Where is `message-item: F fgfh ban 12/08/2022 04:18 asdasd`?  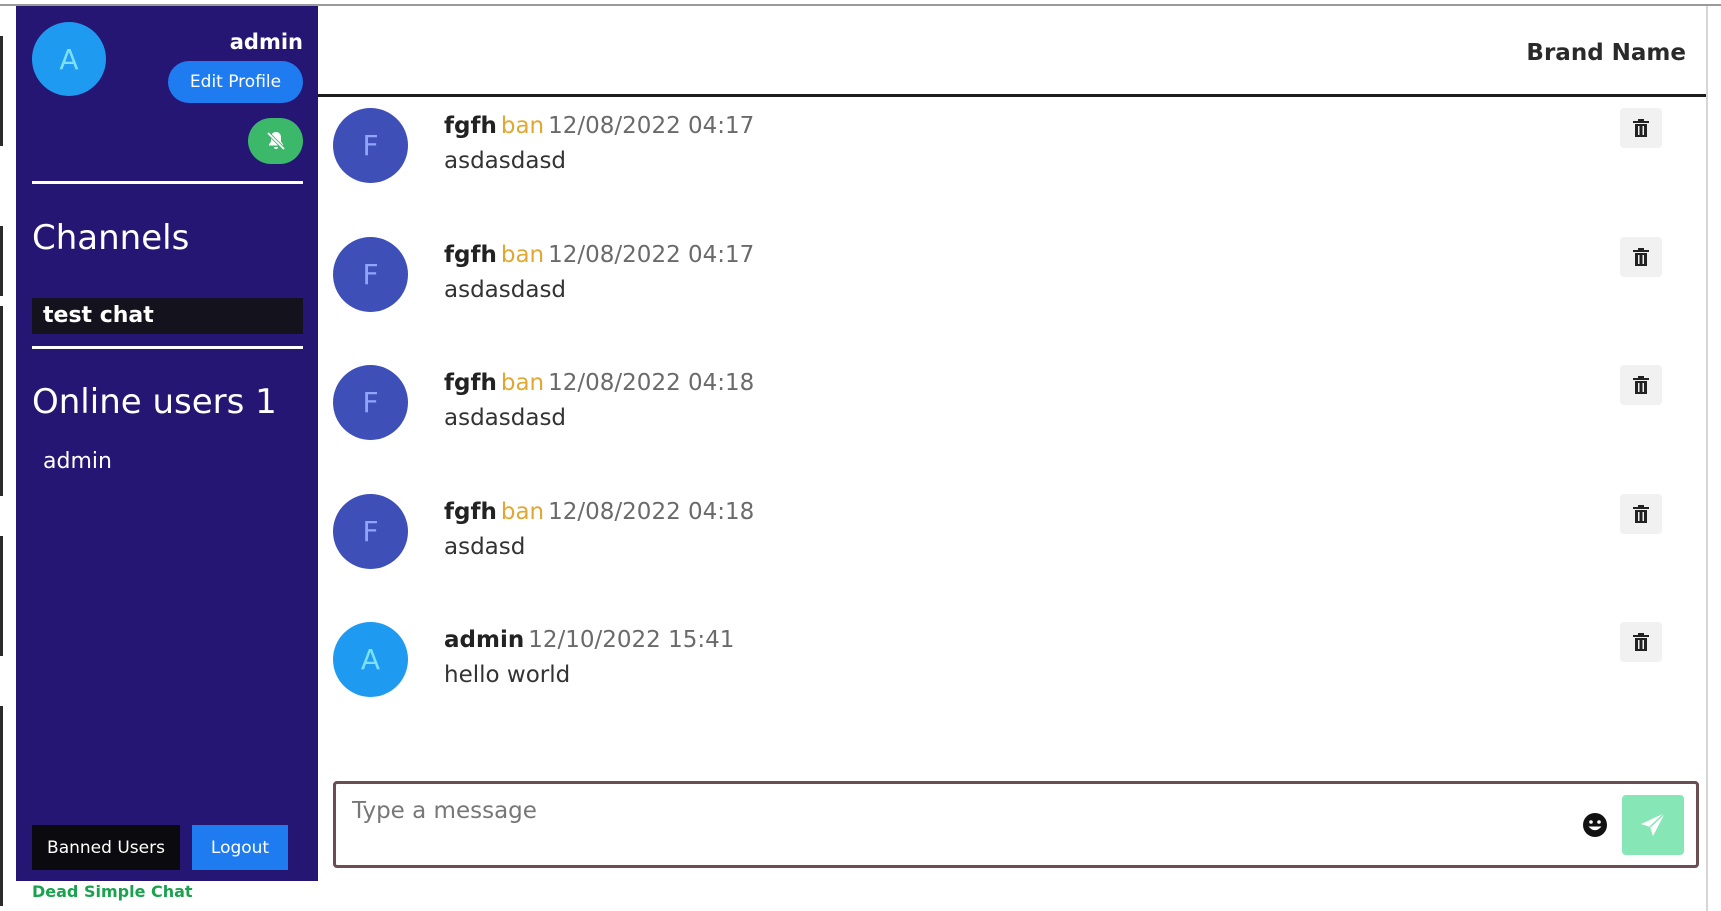 message-item: F fgfh ban 12/08/2022 04:18 asdasd is located at coordinates (1012, 544).